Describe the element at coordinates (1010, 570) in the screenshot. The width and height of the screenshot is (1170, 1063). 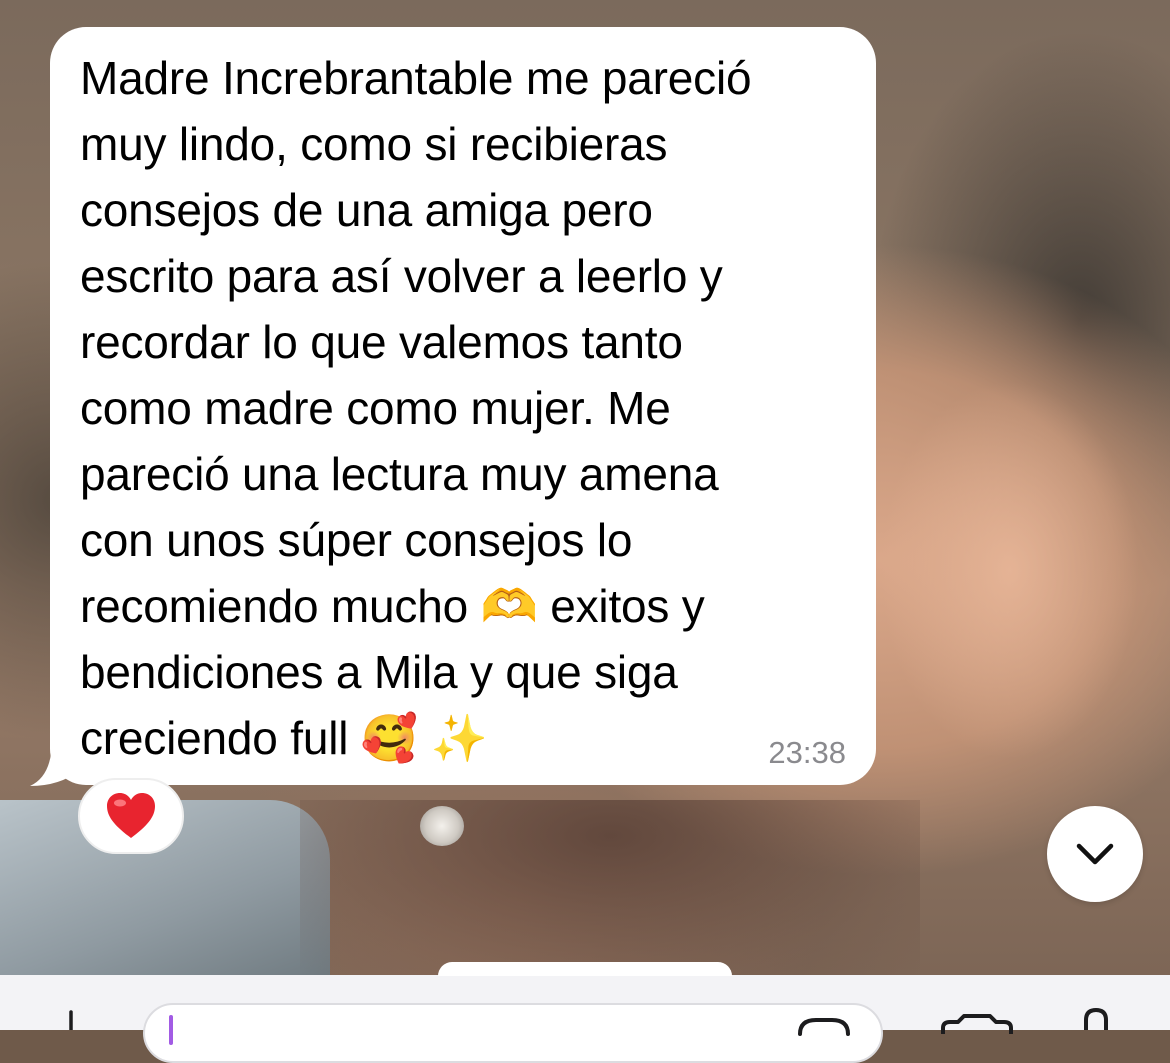
I see `wallpaper-face` at that location.